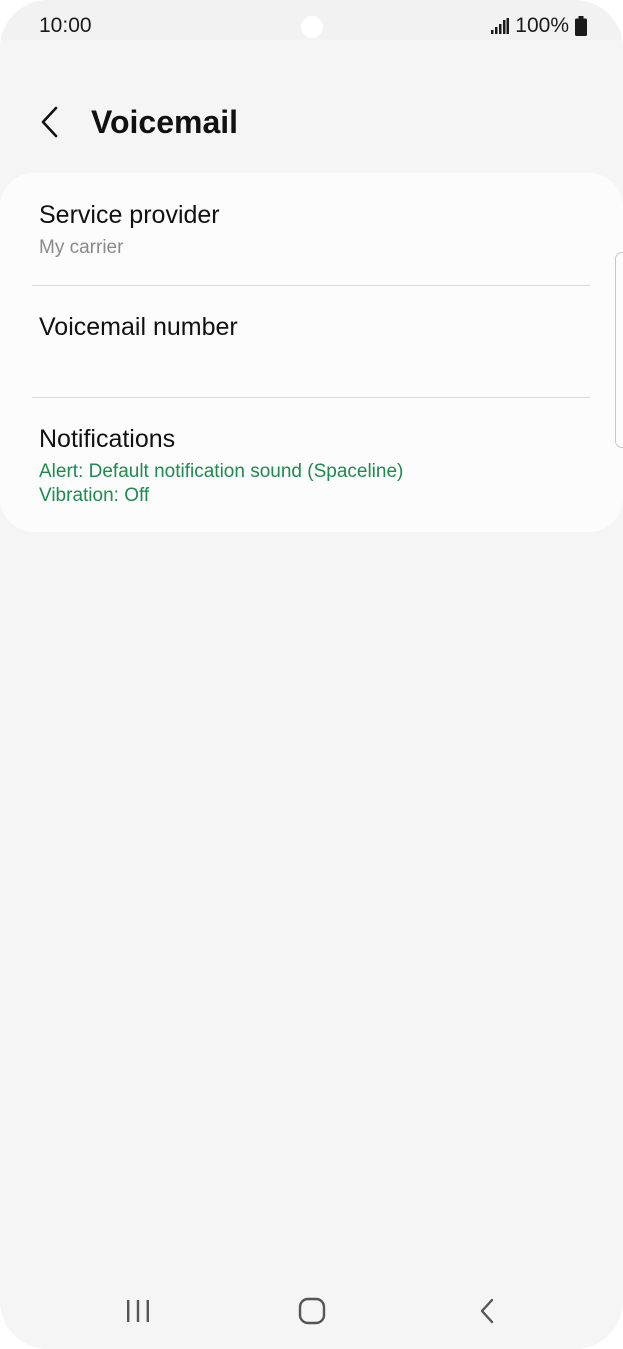 This screenshot has height=1349, width=623. I want to click on status-bar: 10:00 100%, so click(311, 20).